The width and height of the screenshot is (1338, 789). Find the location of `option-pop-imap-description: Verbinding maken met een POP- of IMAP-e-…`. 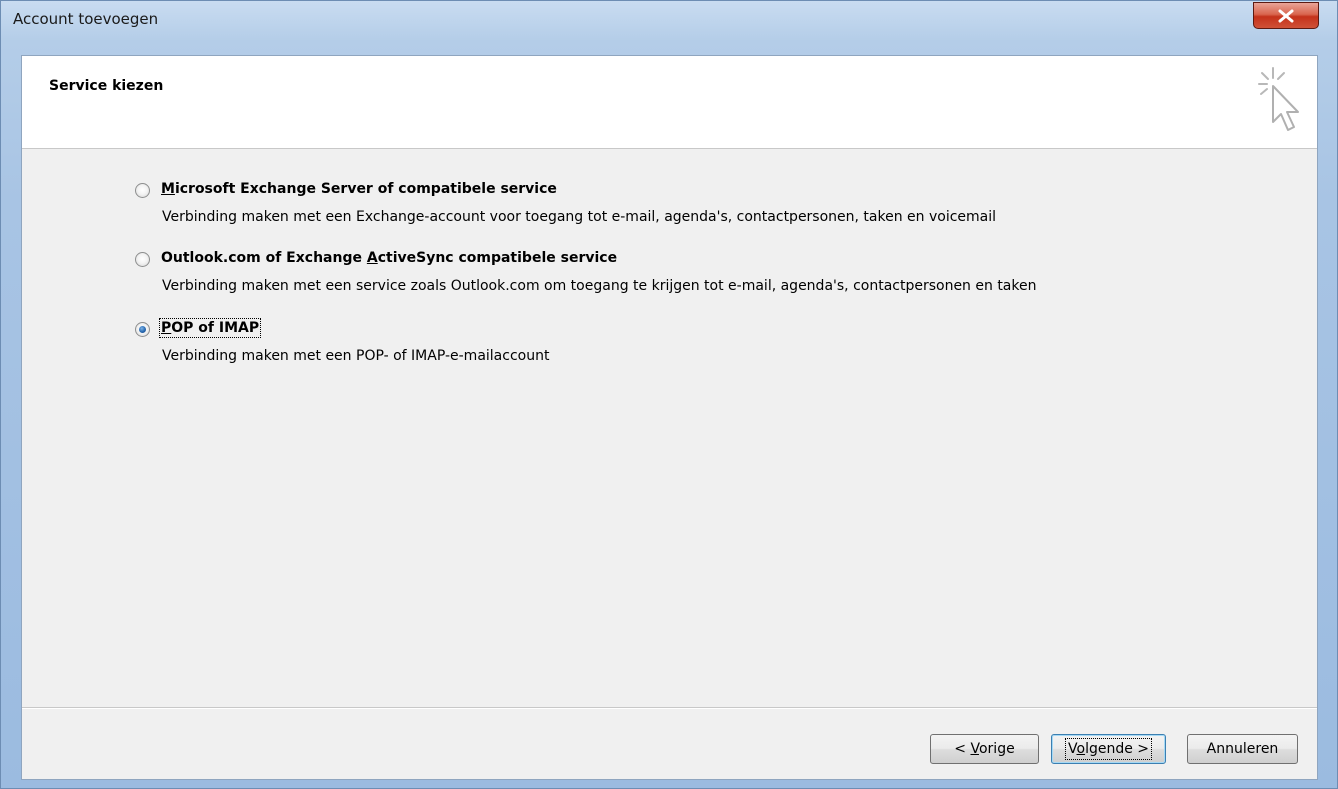

option-pop-imap-description: Verbinding maken met een POP- of IMAP-e-… is located at coordinates (356, 356).